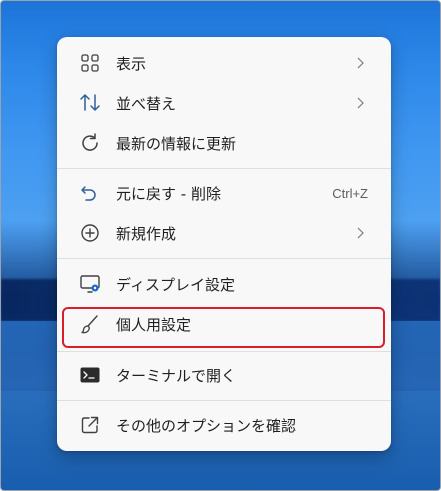 This screenshot has width=441, height=491. I want to click on menu-item-new: 新規作成, so click(224, 233).